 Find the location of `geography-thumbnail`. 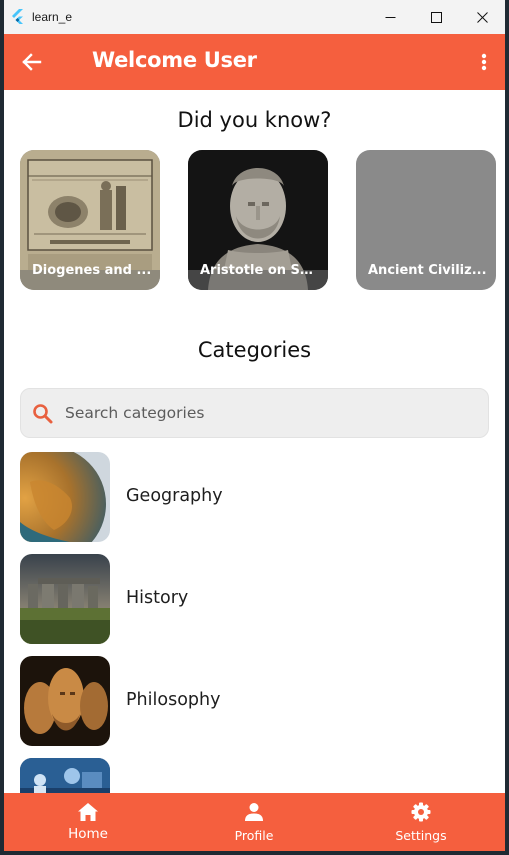

geography-thumbnail is located at coordinates (65, 497).